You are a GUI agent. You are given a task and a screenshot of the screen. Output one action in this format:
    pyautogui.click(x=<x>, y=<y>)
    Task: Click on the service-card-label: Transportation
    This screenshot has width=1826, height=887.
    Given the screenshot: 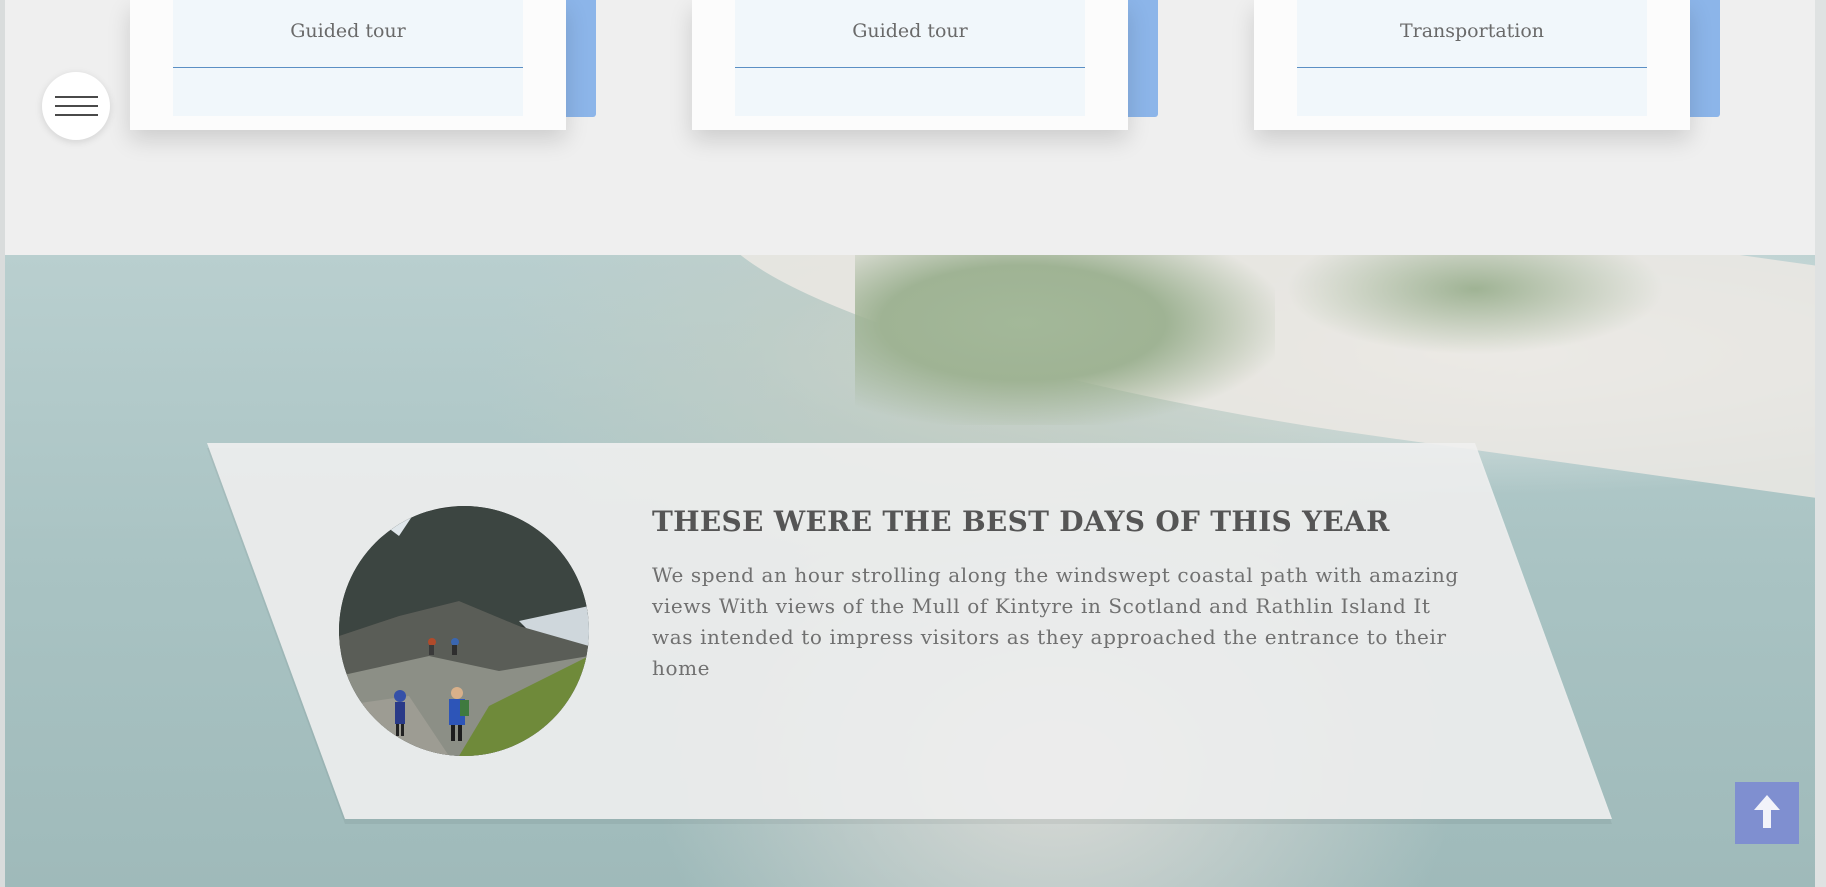 What is the action you would take?
    pyautogui.click(x=1472, y=31)
    